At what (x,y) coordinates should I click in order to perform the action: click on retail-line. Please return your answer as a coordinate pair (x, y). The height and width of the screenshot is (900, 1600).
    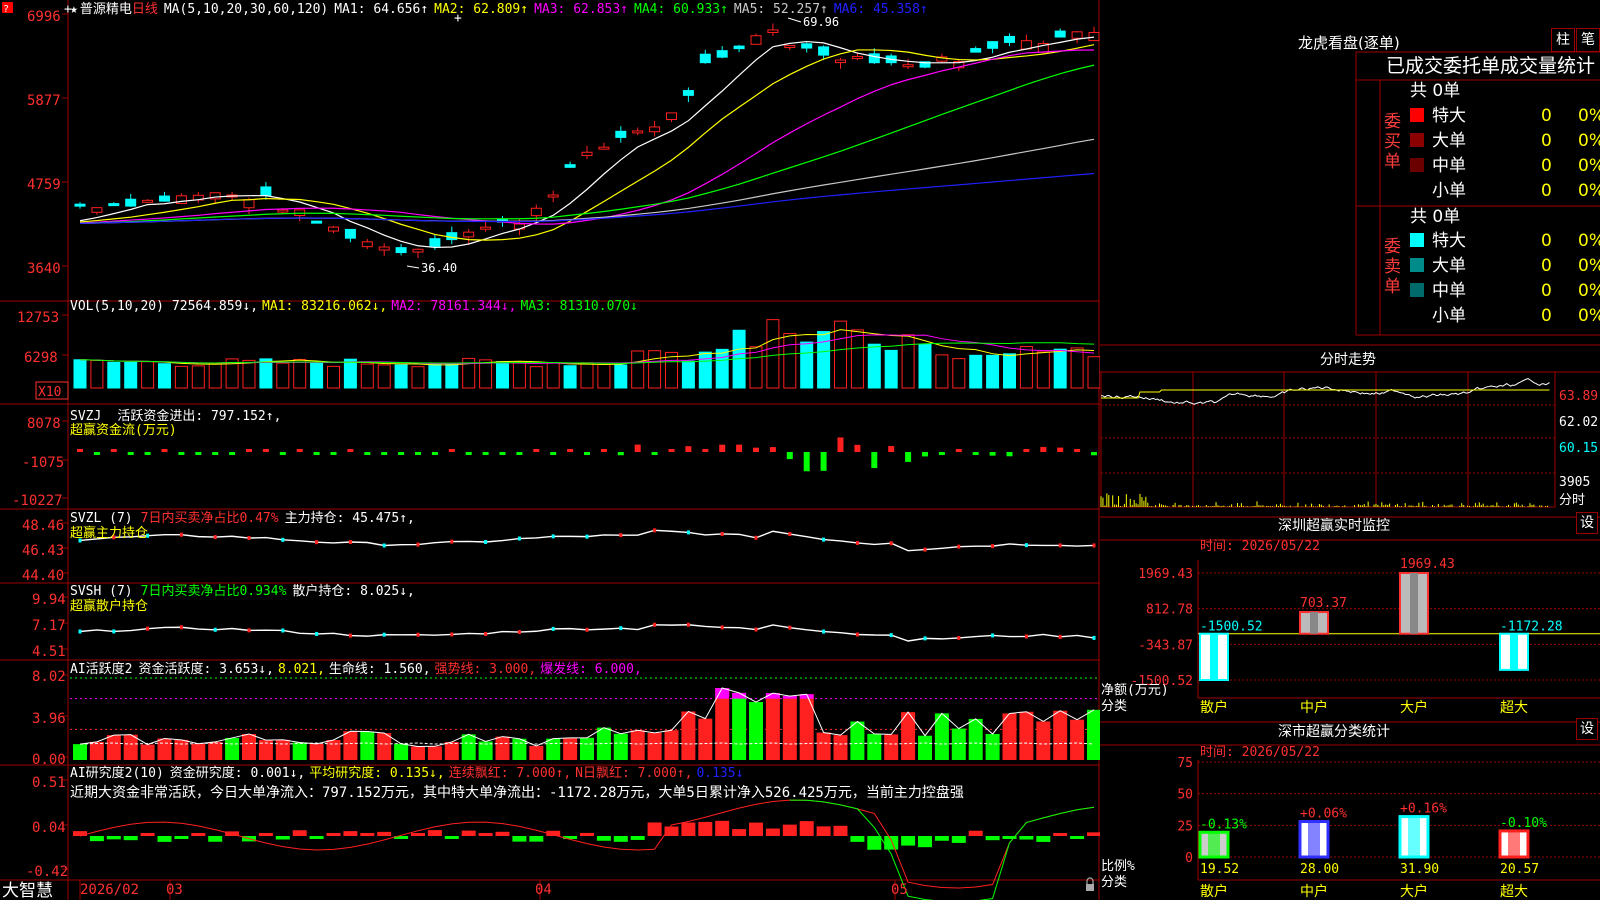
    Looking at the image, I should click on (587, 633).